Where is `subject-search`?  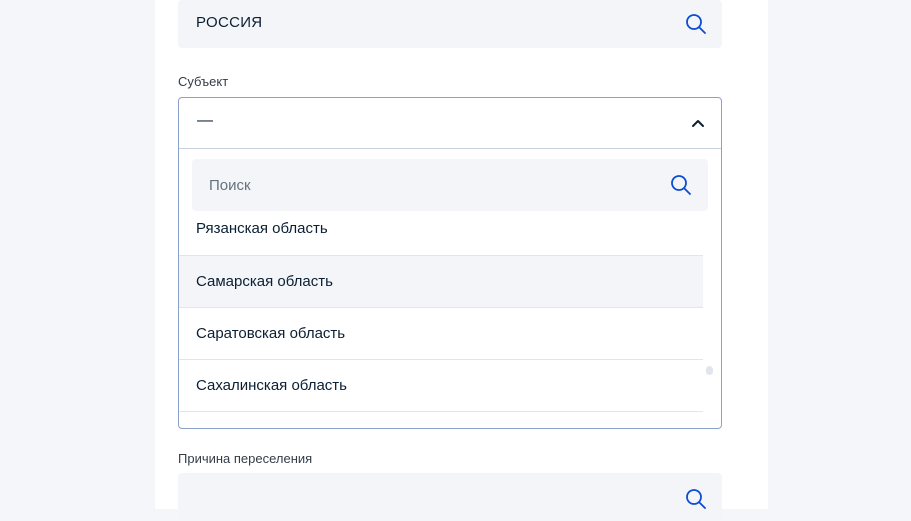
subject-search is located at coordinates (450, 185).